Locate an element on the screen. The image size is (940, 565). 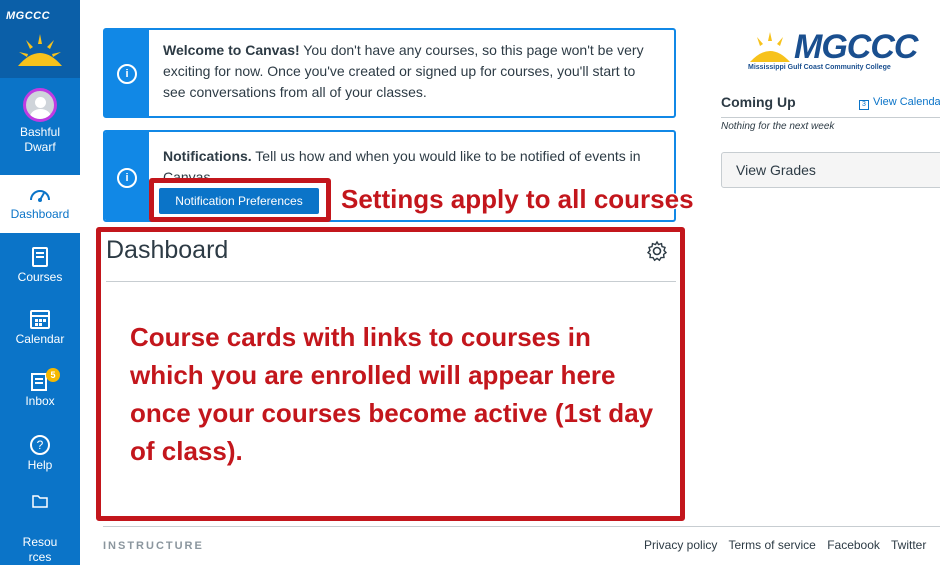
calendar-icon is located at coordinates (40, 319).